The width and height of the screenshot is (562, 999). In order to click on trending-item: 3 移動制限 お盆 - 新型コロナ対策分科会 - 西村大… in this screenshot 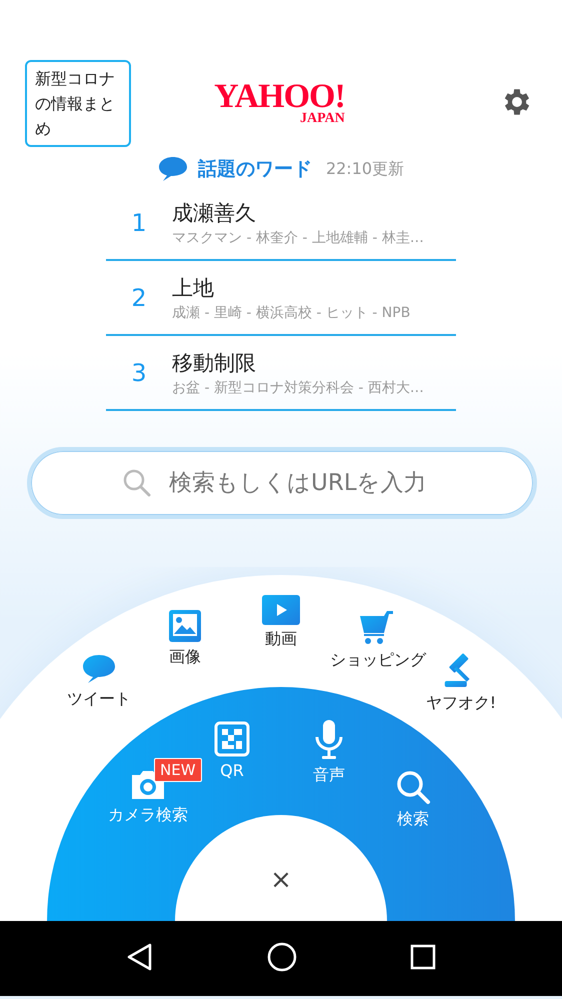, I will do `click(281, 373)`.